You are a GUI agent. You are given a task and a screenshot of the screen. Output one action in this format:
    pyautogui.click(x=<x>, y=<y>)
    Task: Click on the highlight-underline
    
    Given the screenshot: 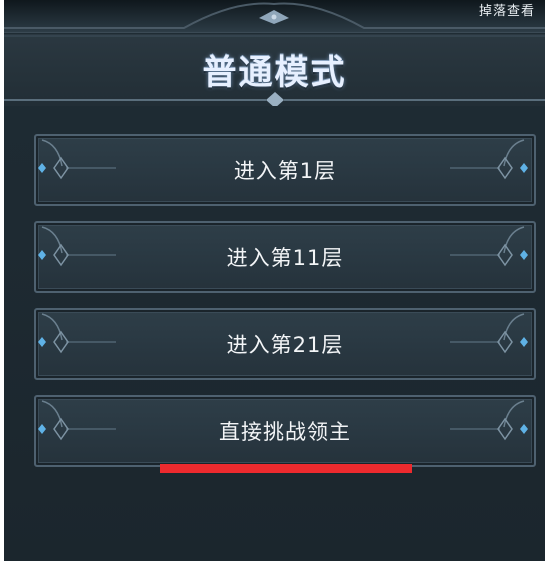 What is the action you would take?
    pyautogui.click(x=286, y=468)
    